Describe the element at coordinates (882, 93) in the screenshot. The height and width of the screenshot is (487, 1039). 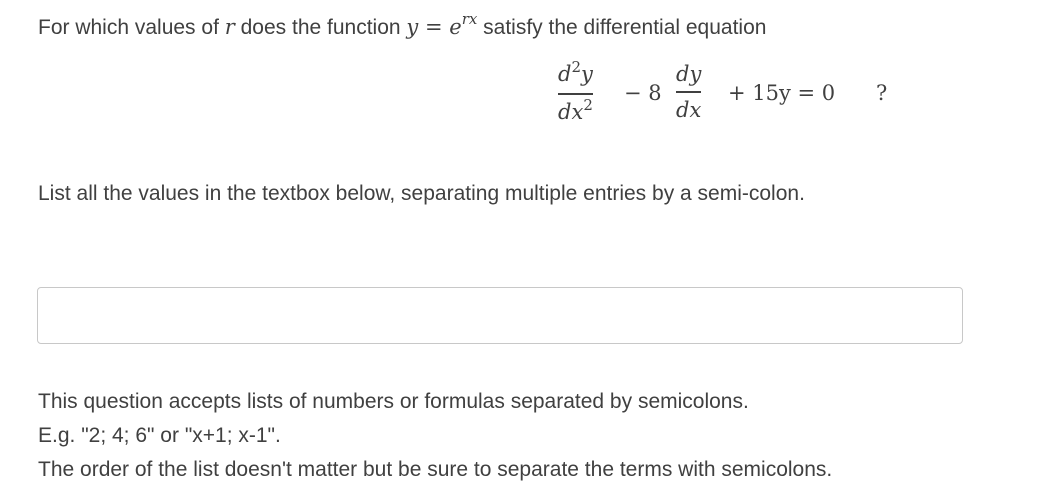
I see `question-mark: ?` at that location.